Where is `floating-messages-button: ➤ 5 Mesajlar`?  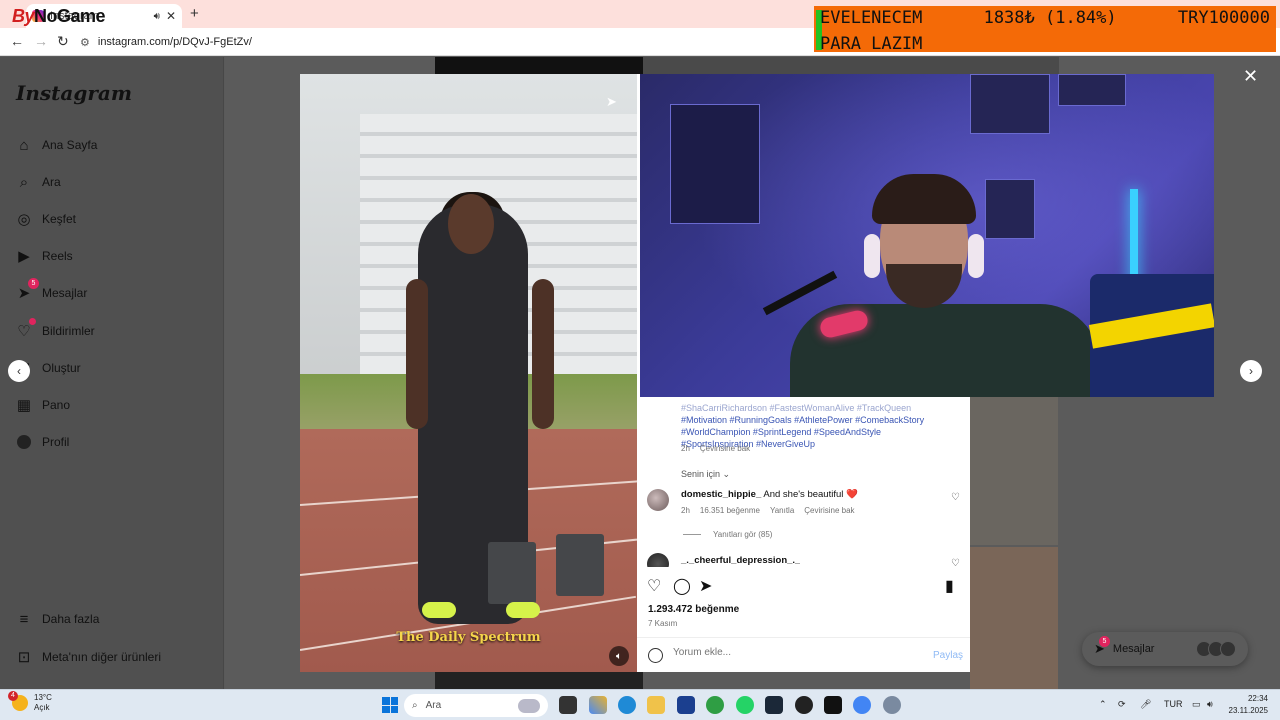 floating-messages-button: ➤ 5 Mesajlar is located at coordinates (1165, 649).